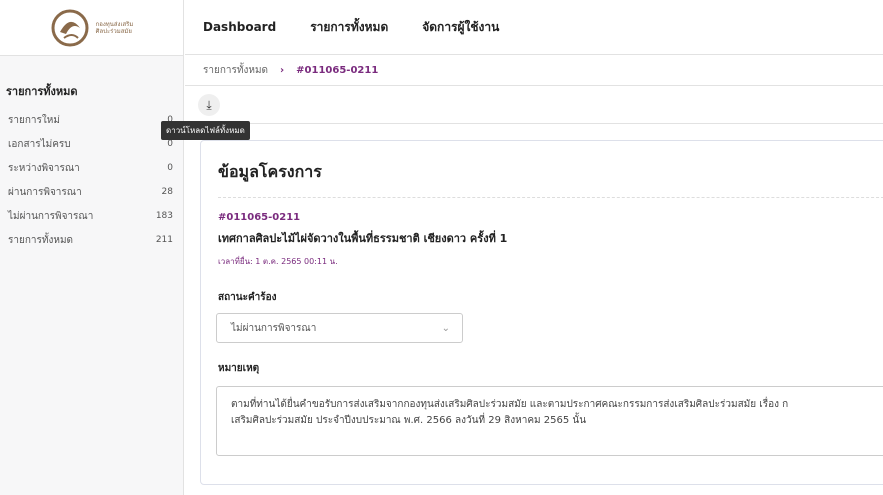 The height and width of the screenshot is (495, 883). I want to click on toolbar: ⤓, so click(534, 105).